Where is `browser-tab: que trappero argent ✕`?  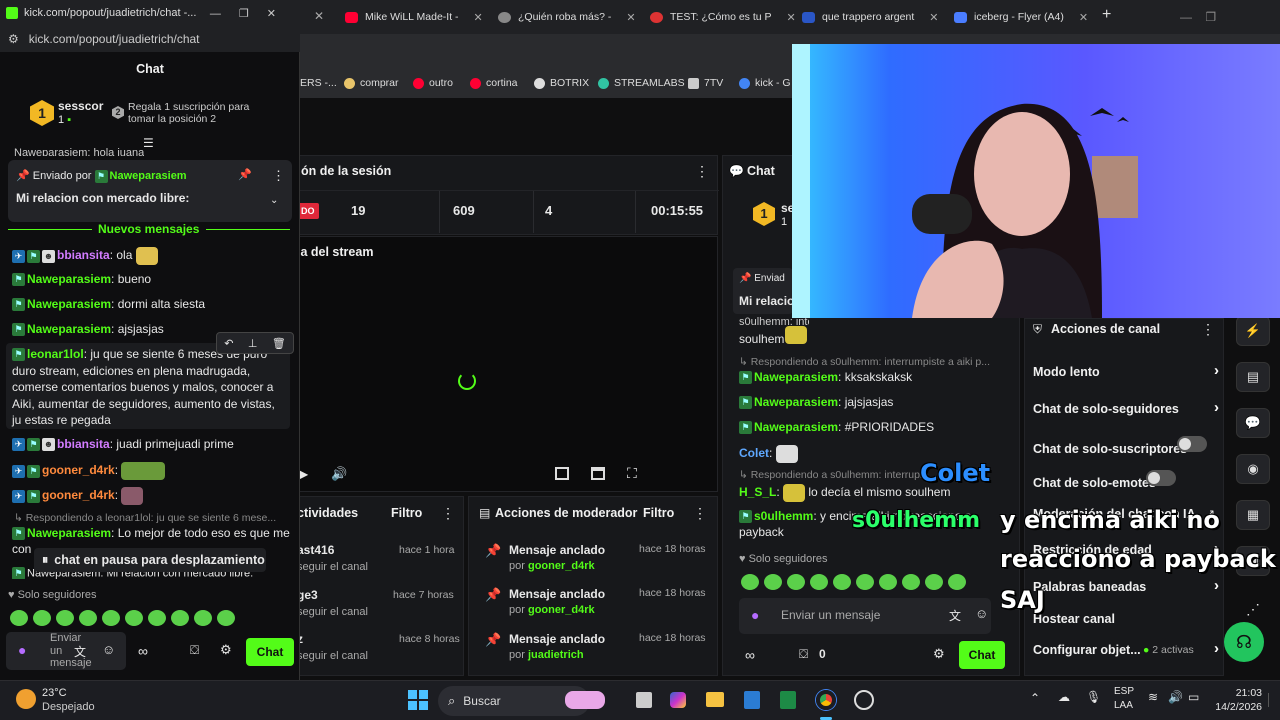 browser-tab: que trappero argent ✕ is located at coordinates (870, 17).